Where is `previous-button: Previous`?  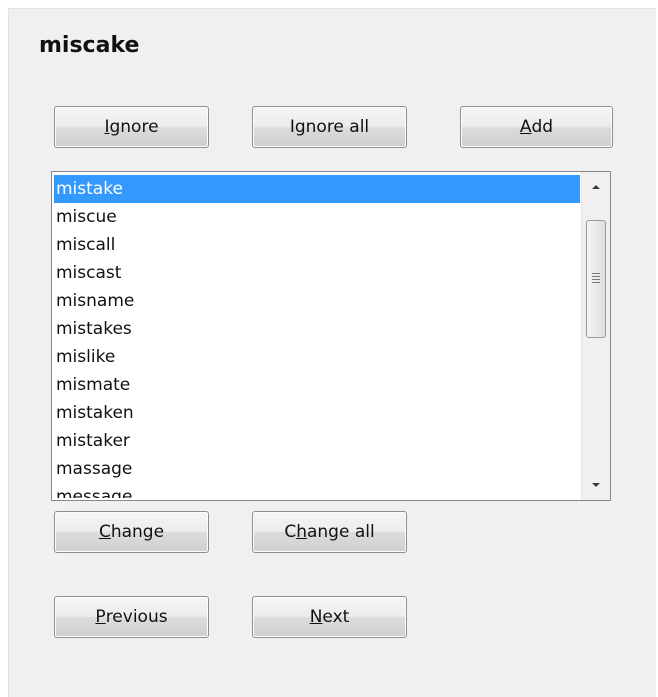
previous-button: Previous is located at coordinates (131, 617).